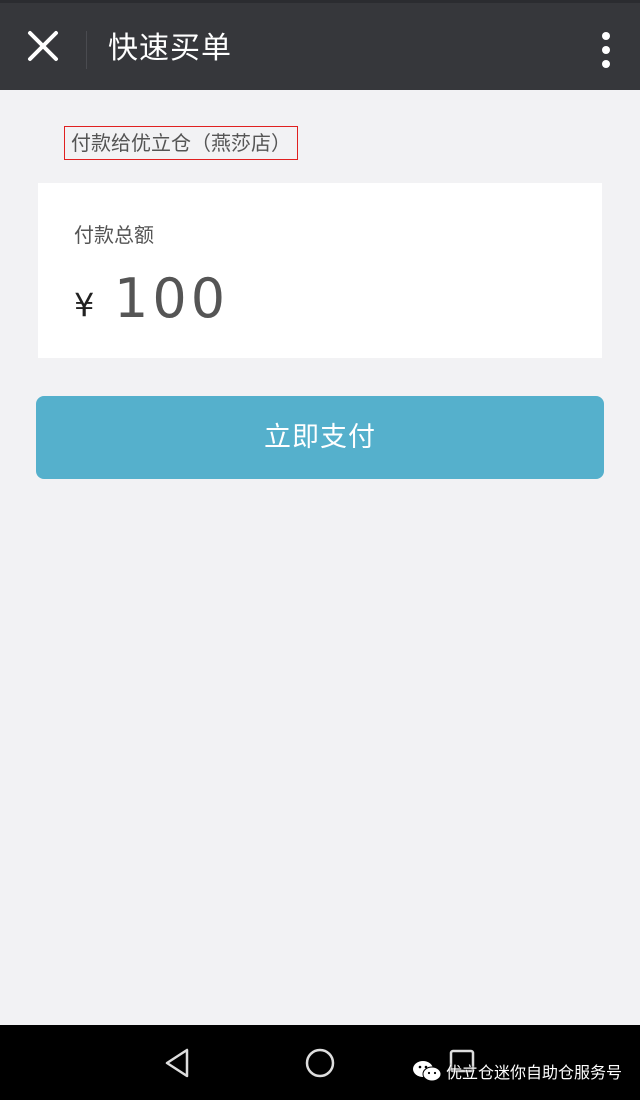 Image resolution: width=640 pixels, height=1100 pixels. I want to click on more-vertical-icon, so click(606, 50).